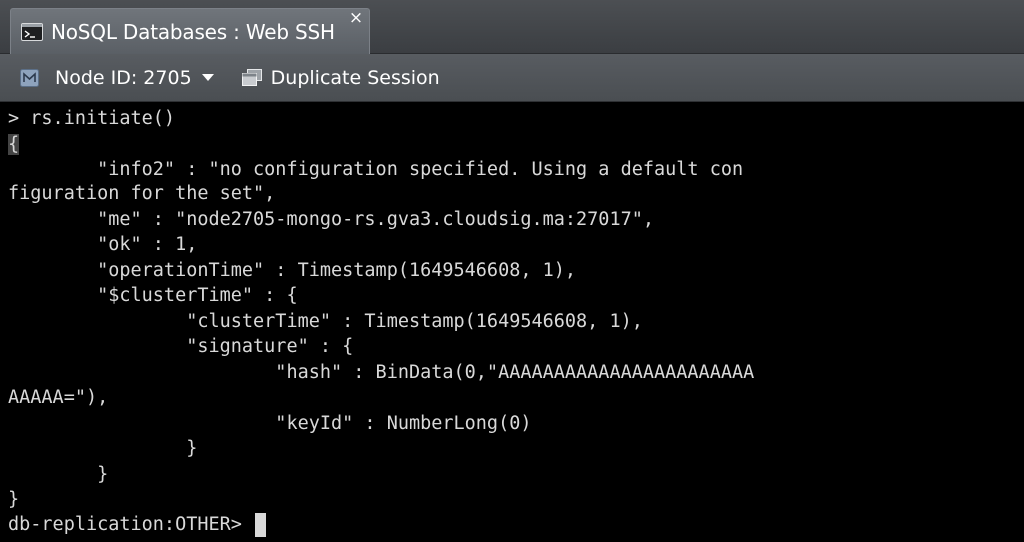 The width and height of the screenshot is (1024, 542). I want to click on tab-title: NoSQL Databases : Web SSH, so click(193, 31).